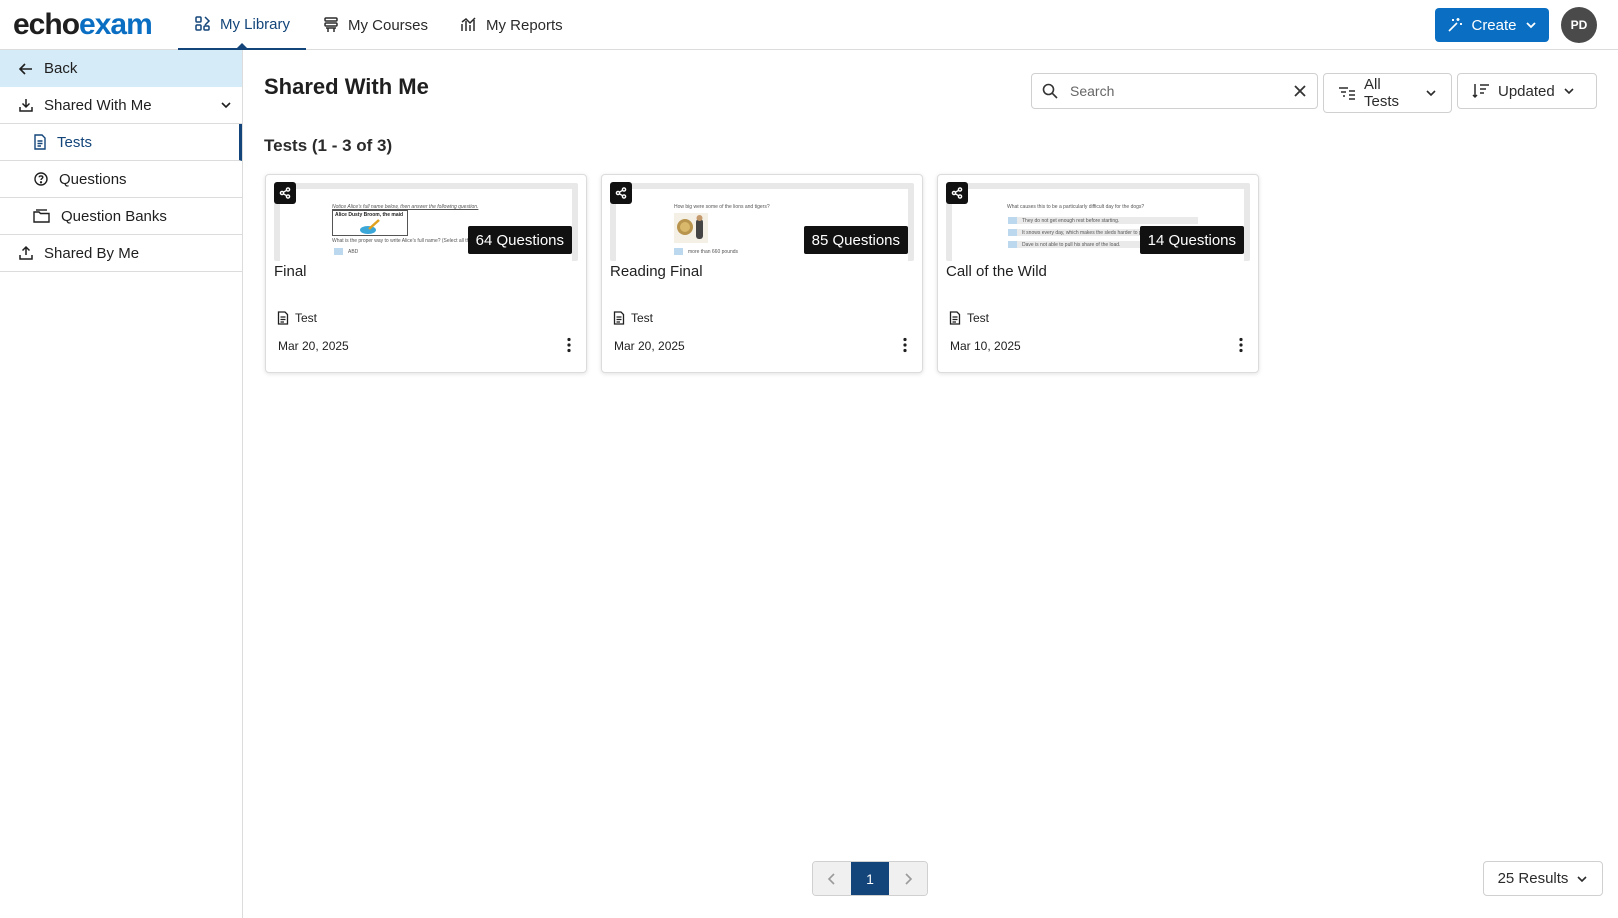 This screenshot has height=918, width=1618. What do you see at coordinates (114, 216) in the screenshot?
I see `sidebar-item-question-banks-label: Question Banks` at bounding box center [114, 216].